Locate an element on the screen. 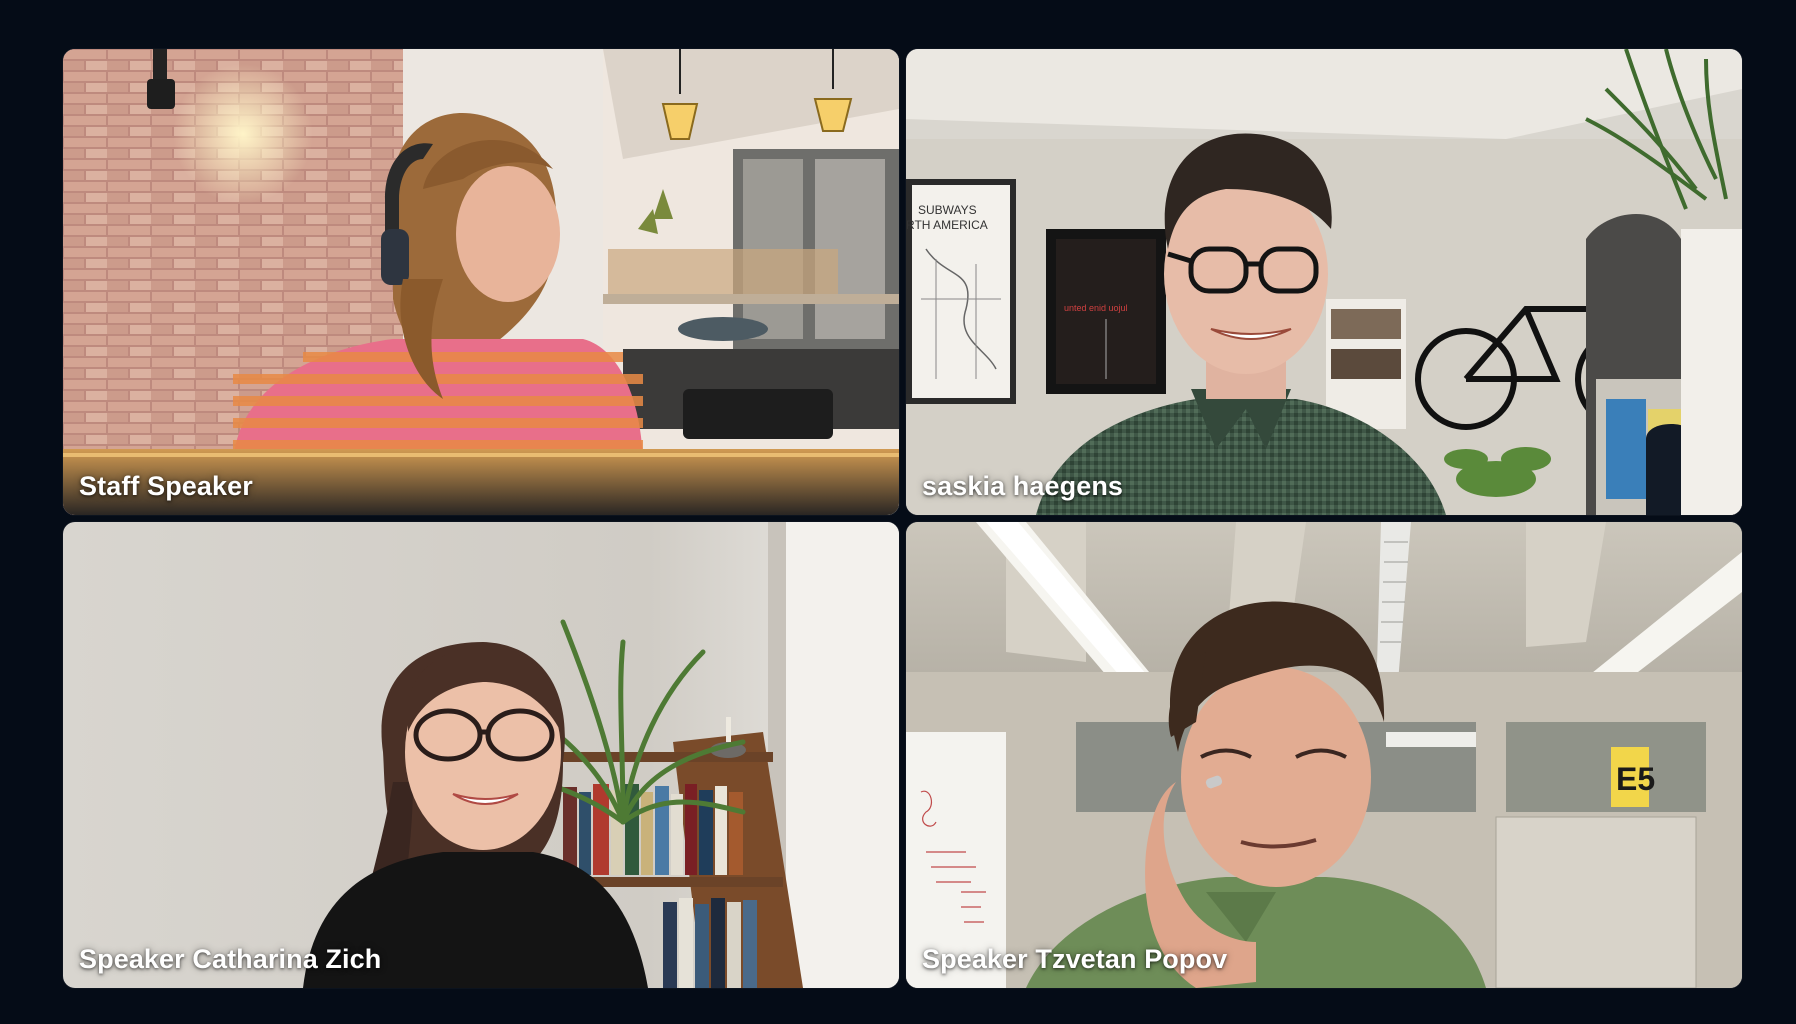 This screenshot has height=1024, width=1796. participant-name: saskia haegens is located at coordinates (1023, 486).